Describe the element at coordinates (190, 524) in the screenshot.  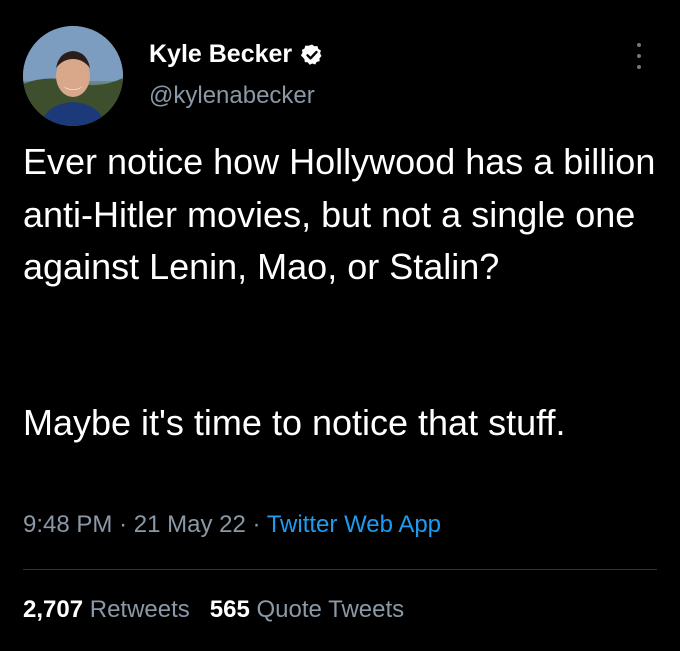
I see `tweet-date: 21 May 22` at that location.